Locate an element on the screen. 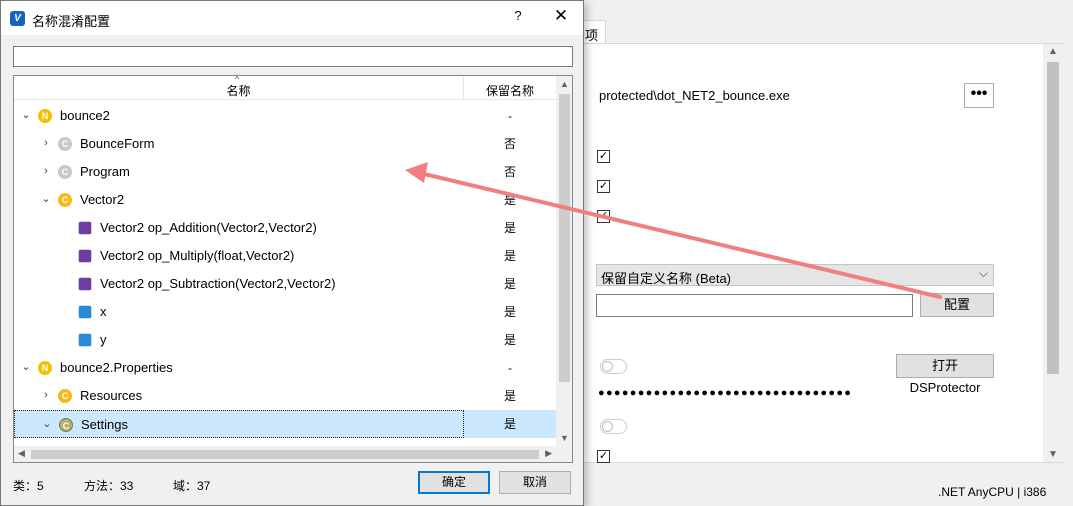 This screenshot has width=1073, height=506. tree-row-label: Program is located at coordinates (105, 171).